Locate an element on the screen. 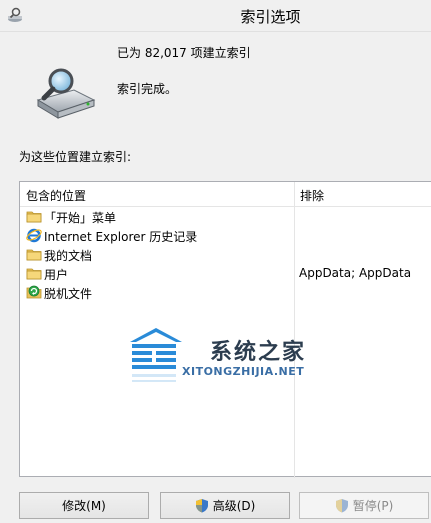 This screenshot has height=523, width=431. index-state-text: 索引完成。 is located at coordinates (147, 89).